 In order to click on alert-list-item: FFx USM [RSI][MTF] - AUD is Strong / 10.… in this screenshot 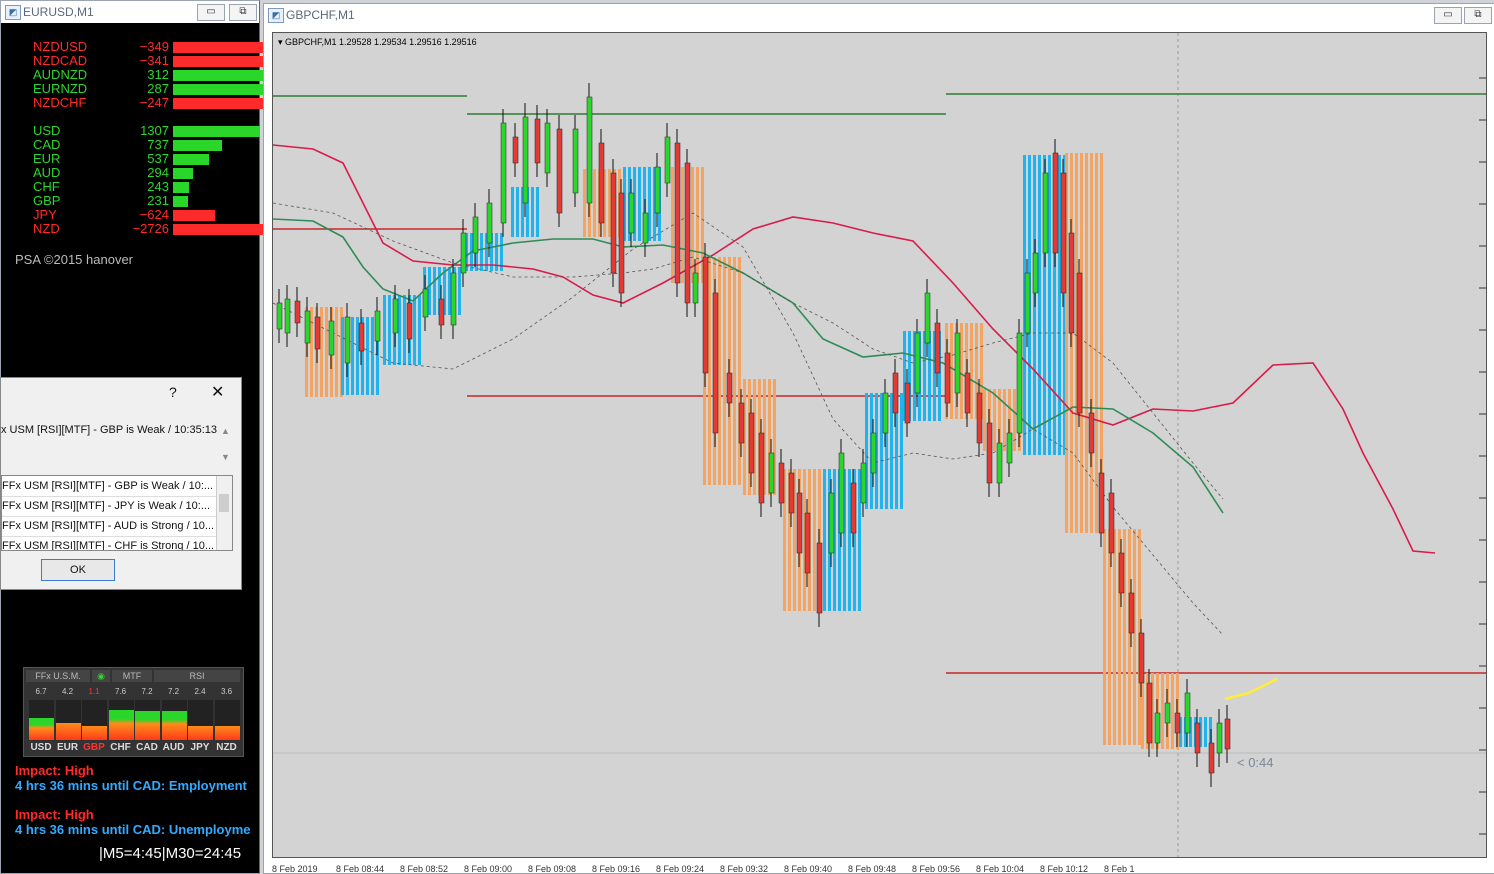, I will do `click(109, 526)`.